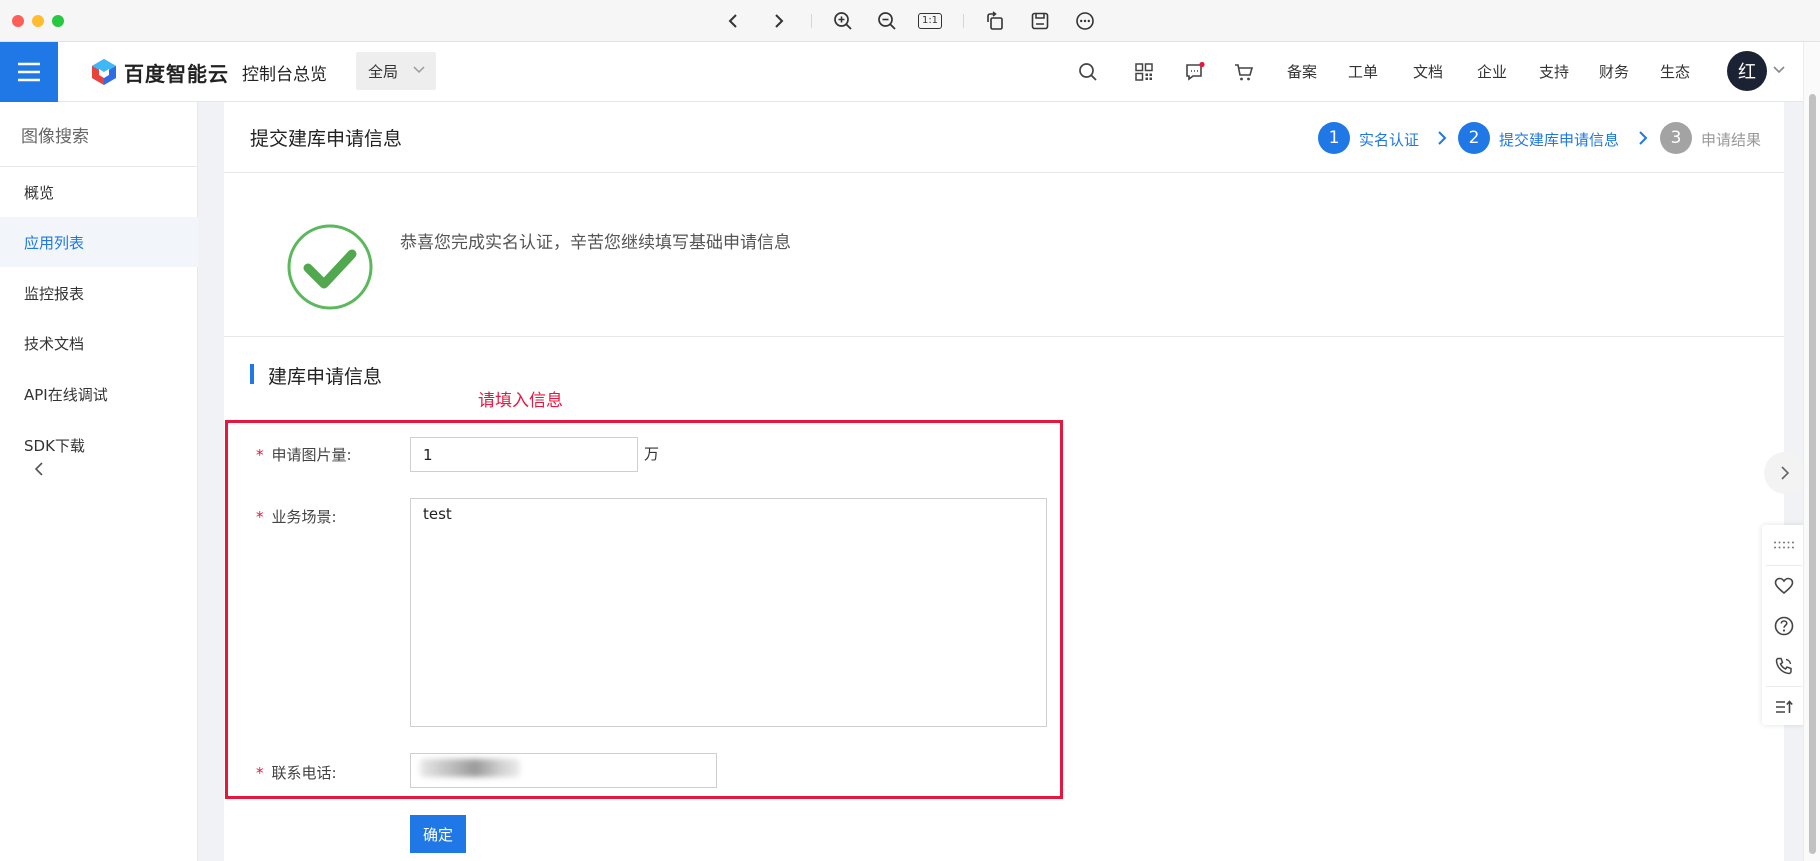 The height and width of the screenshot is (861, 1820). What do you see at coordinates (18, 21) in the screenshot?
I see `window-close-button` at bounding box center [18, 21].